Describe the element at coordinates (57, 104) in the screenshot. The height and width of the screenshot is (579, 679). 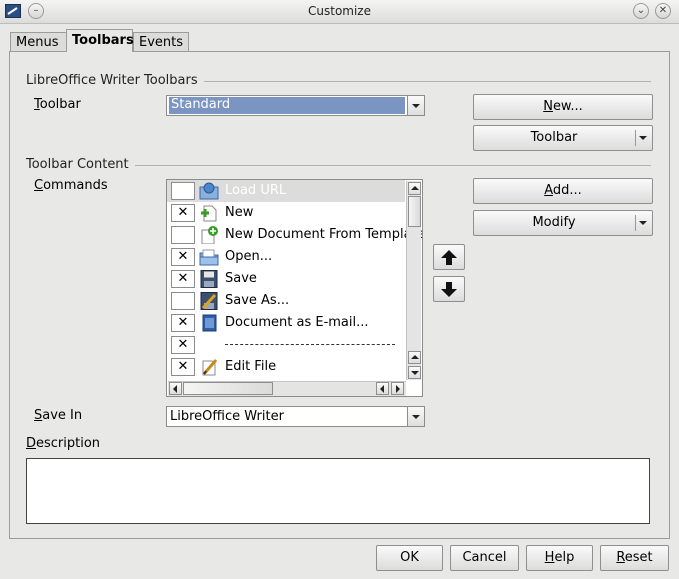
I see `toolbar-label: Toolbar` at that location.